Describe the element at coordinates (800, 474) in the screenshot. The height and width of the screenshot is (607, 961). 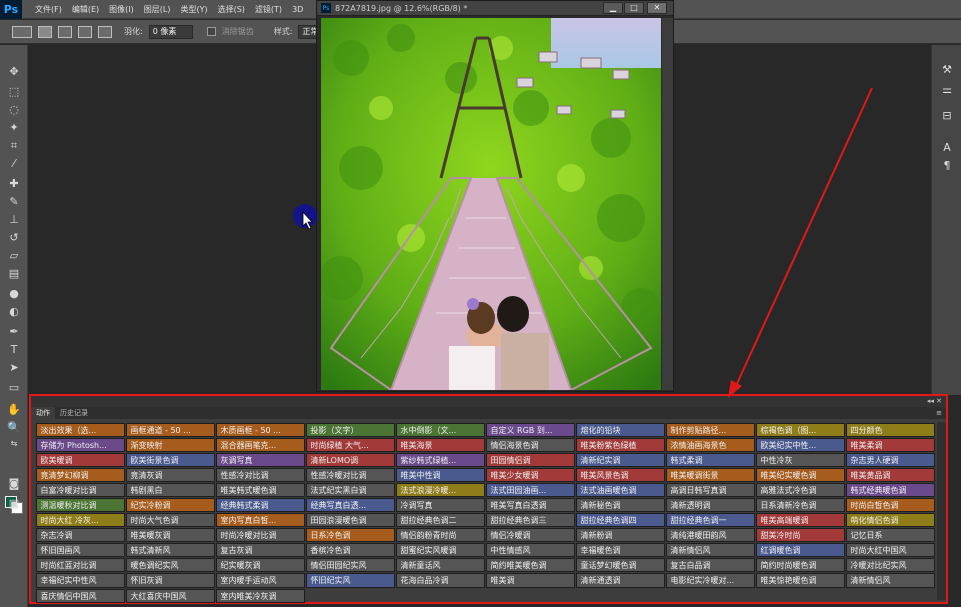
I see `action-button: 唯美纪实暖色调` at that location.